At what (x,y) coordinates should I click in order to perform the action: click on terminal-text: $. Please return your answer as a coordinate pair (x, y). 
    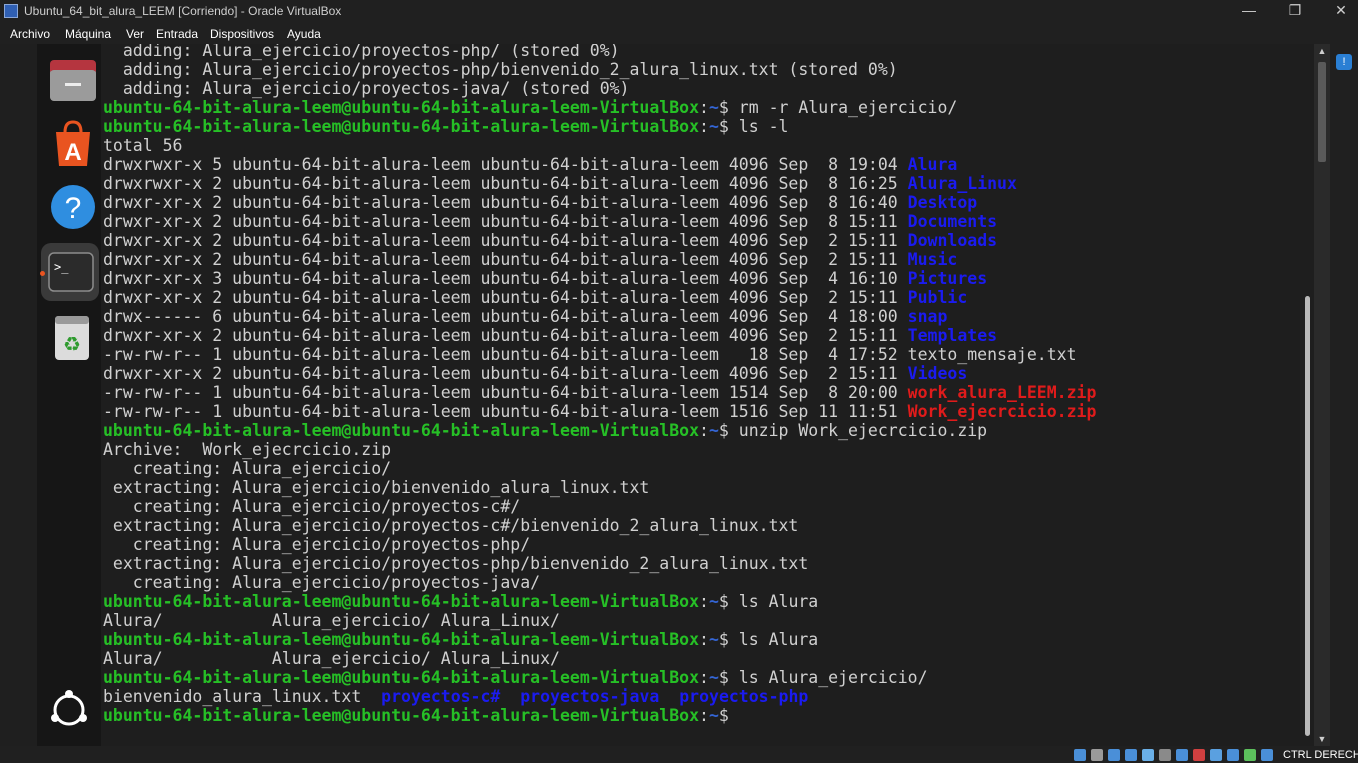
    Looking at the image, I should click on (728, 715).